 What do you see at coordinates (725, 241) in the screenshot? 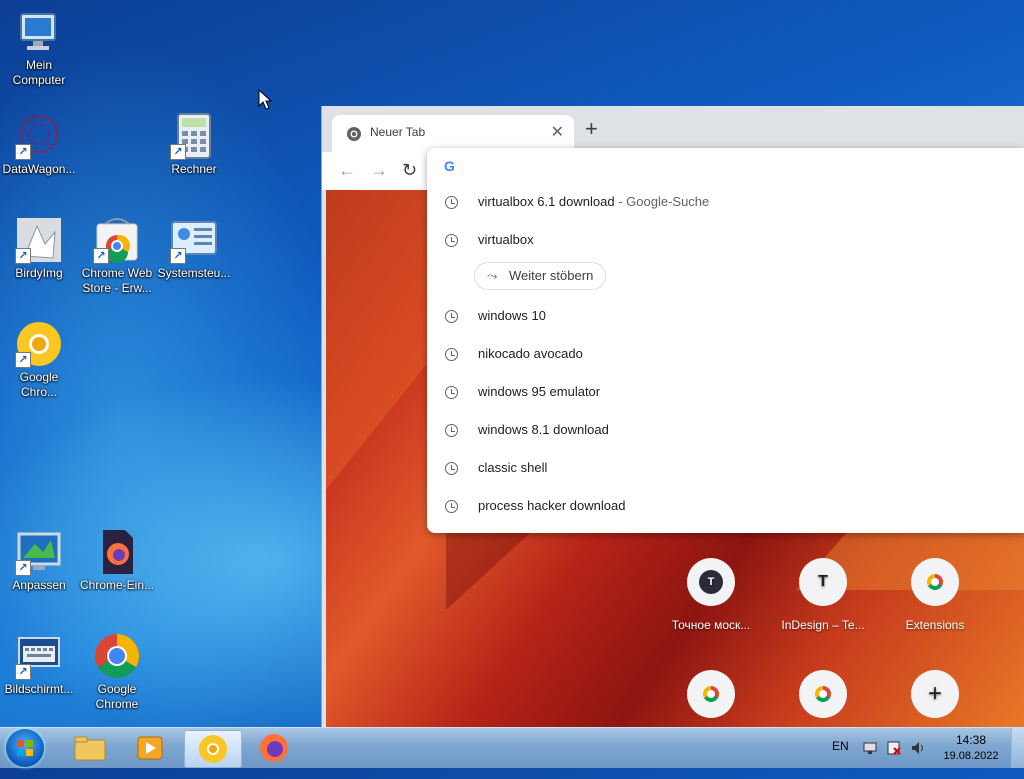
I see `suggestion-item: virtualbox` at bounding box center [725, 241].